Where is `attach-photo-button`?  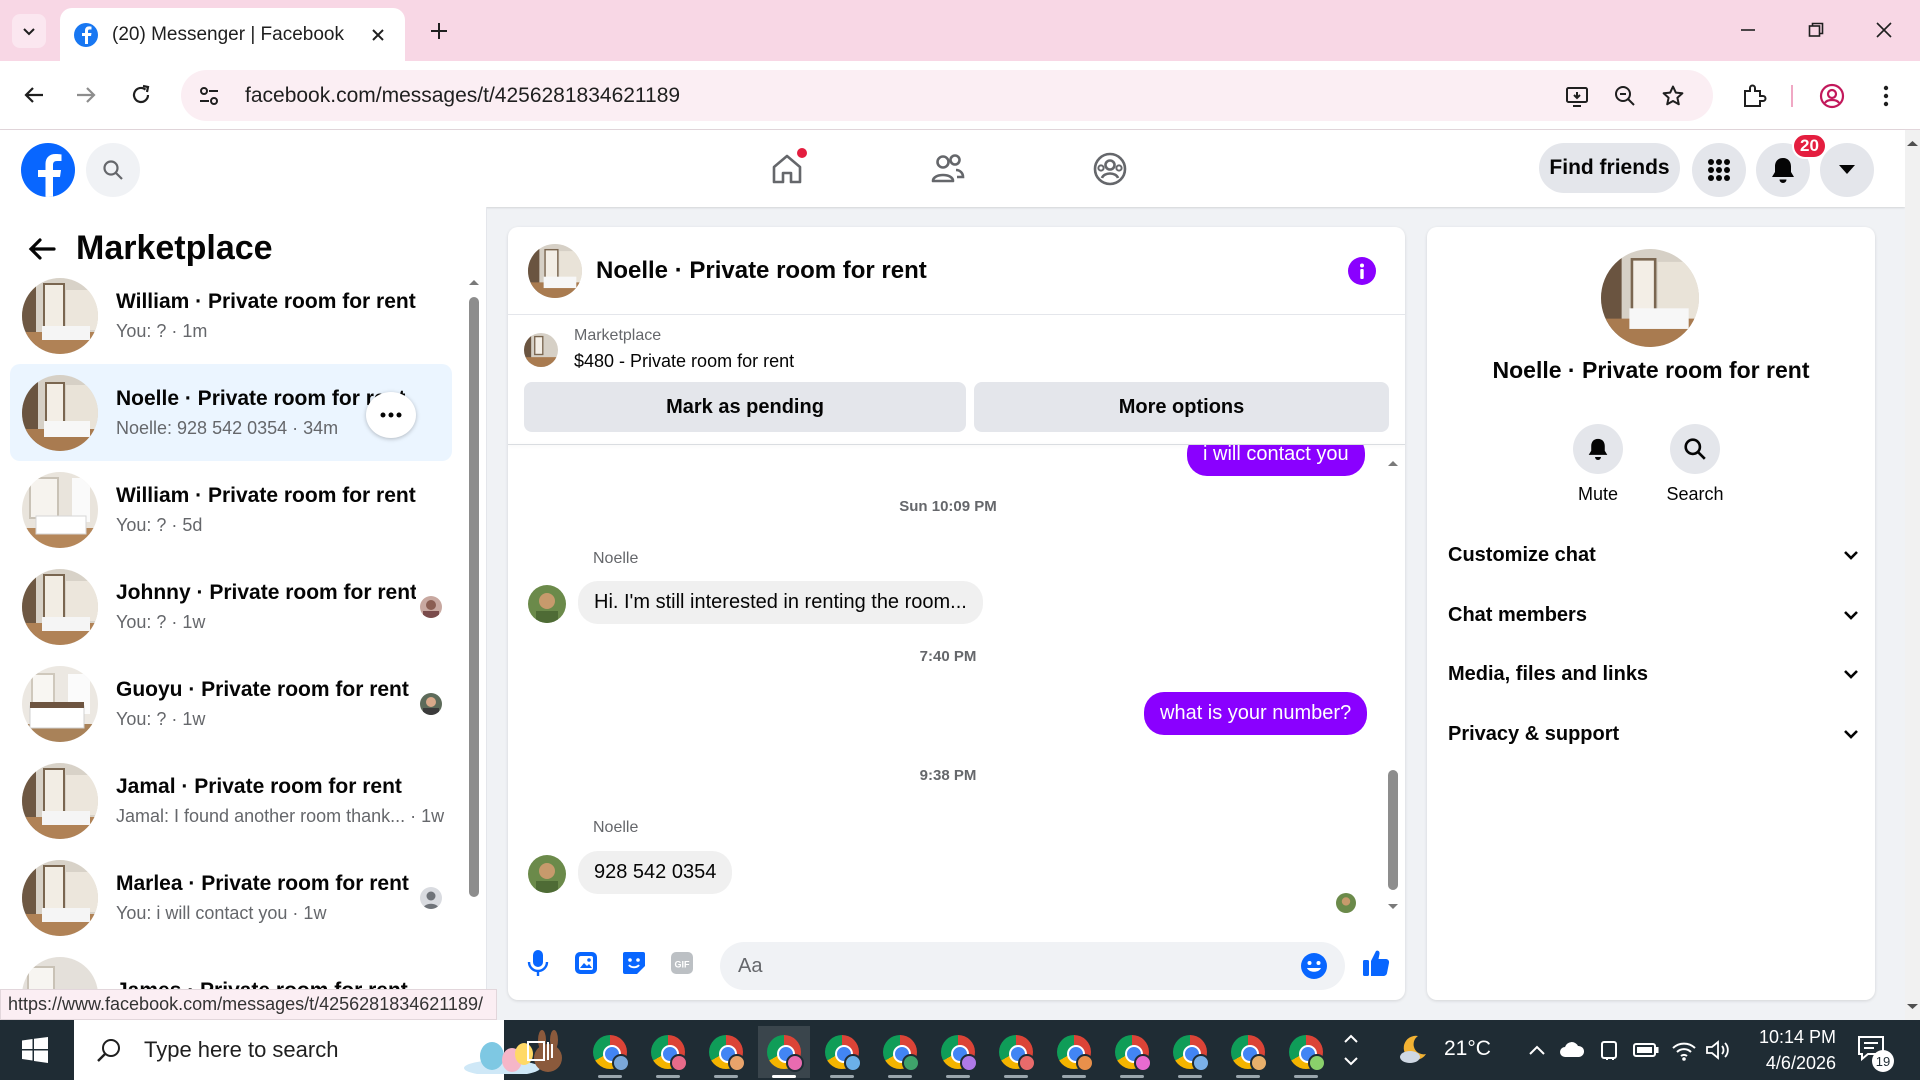
attach-photo-button is located at coordinates (586, 963).